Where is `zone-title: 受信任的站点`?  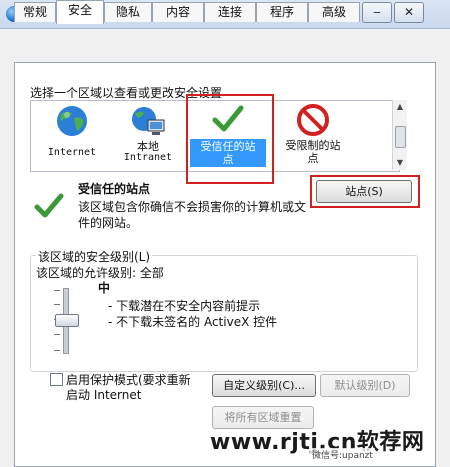 zone-title: 受信任的站点 is located at coordinates (114, 189).